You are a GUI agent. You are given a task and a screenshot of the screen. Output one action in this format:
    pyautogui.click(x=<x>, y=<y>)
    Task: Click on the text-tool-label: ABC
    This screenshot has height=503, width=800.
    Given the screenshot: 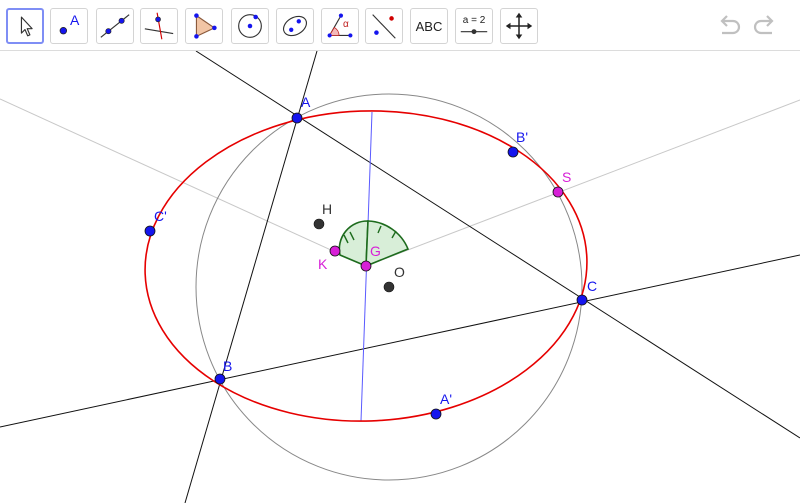 What is the action you would take?
    pyautogui.click(x=429, y=26)
    